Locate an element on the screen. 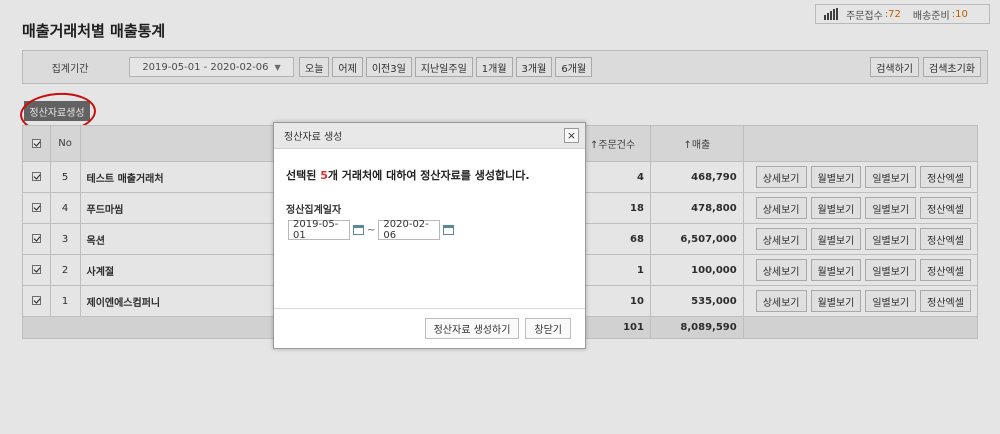 This screenshot has height=434, width=1000. message-count: 5 is located at coordinates (324, 175).